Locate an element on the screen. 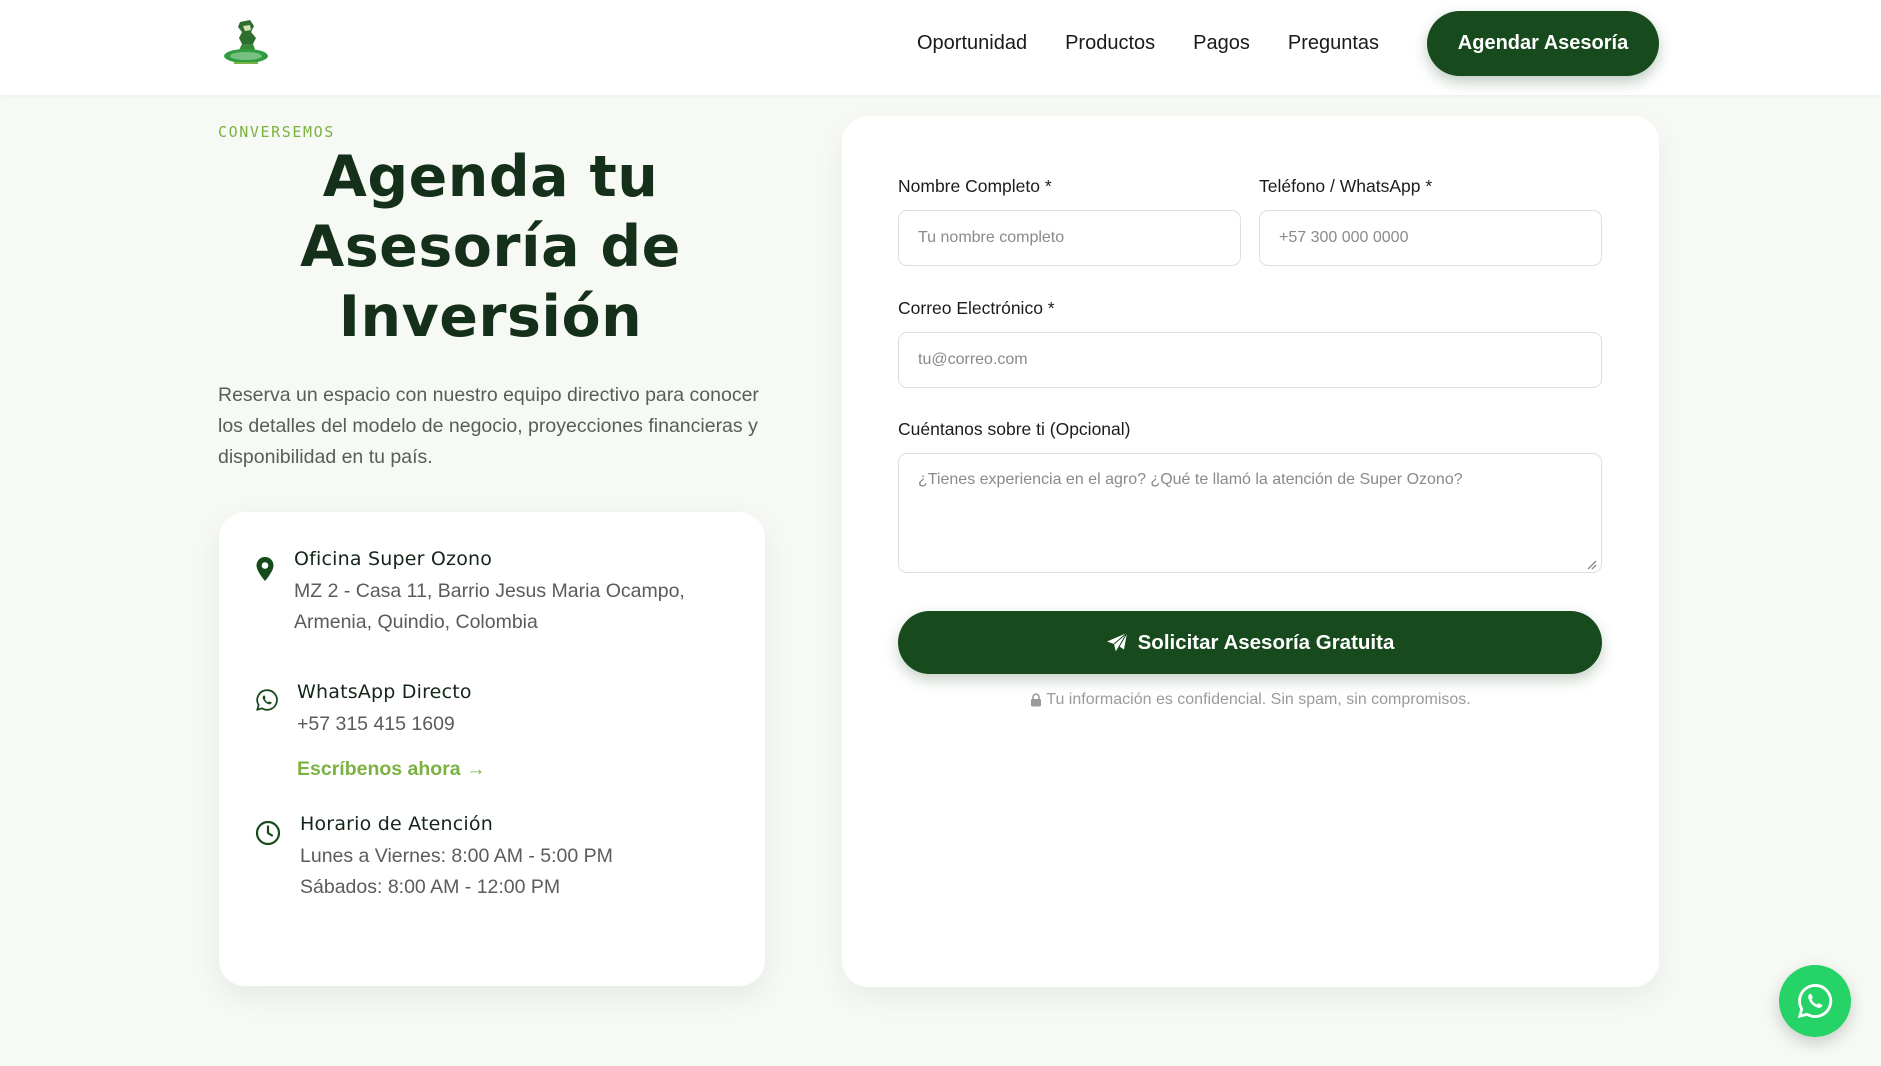 This screenshot has height=1066, width=1881. office-title: Oficina Super Ozono is located at coordinates (393, 559).